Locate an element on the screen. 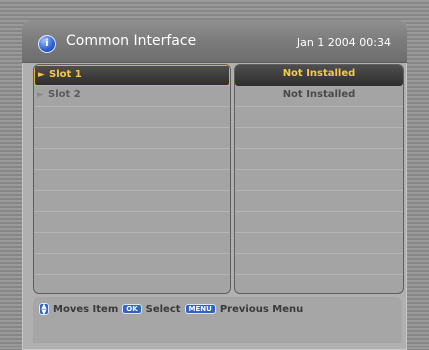 This screenshot has width=429, height=350. select-hint: Select is located at coordinates (163, 309).